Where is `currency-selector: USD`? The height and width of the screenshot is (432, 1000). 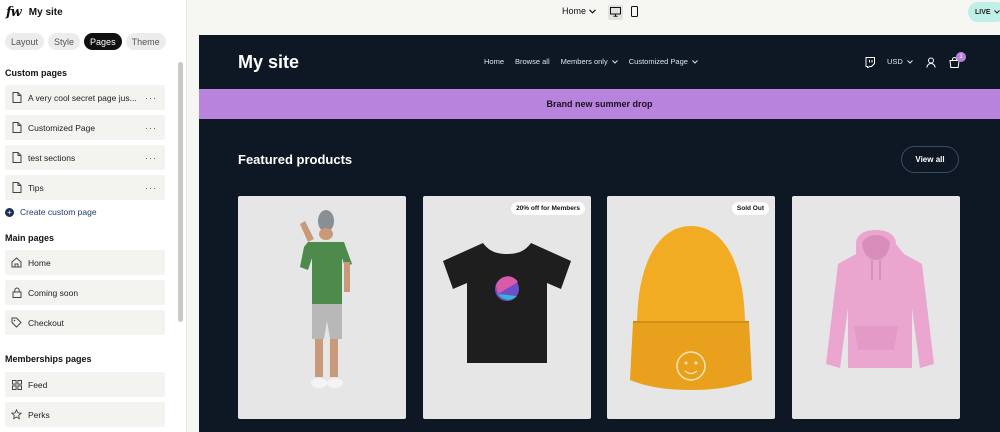
currency-selector: USD is located at coordinates (900, 61).